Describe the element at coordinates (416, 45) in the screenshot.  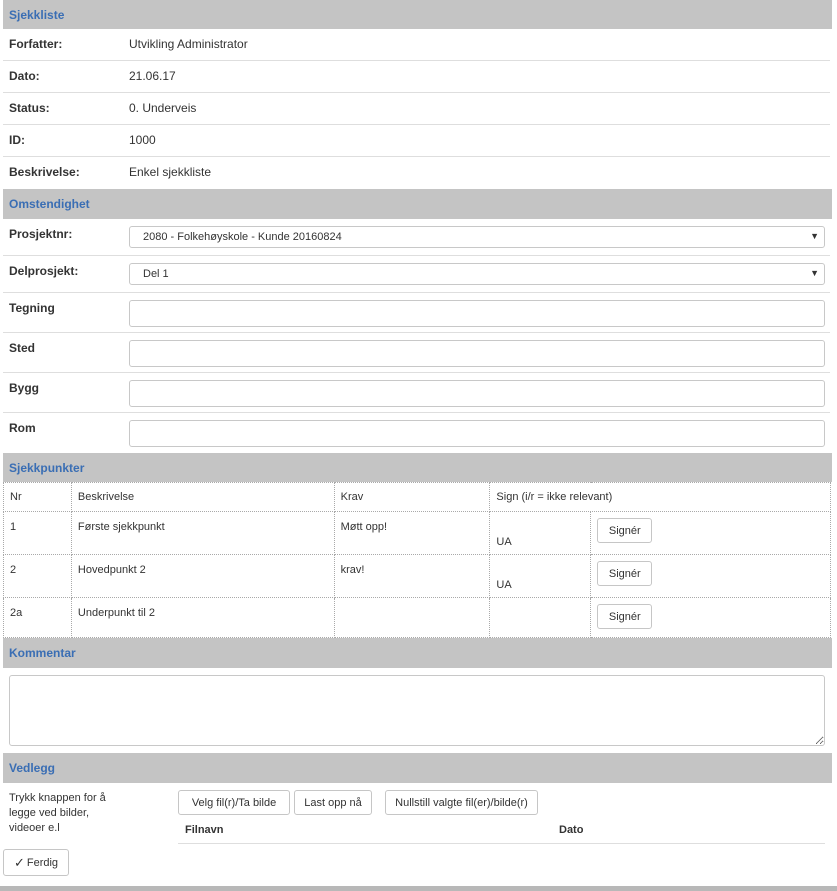
I see `field-row-author: Forfatter: Utvikling Administrator` at that location.